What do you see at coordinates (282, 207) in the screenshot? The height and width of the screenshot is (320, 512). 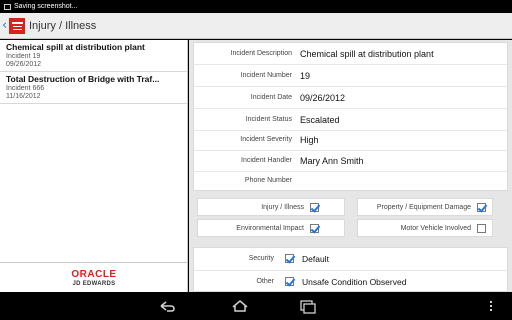 I see `category-label: Injury / Illness` at bounding box center [282, 207].